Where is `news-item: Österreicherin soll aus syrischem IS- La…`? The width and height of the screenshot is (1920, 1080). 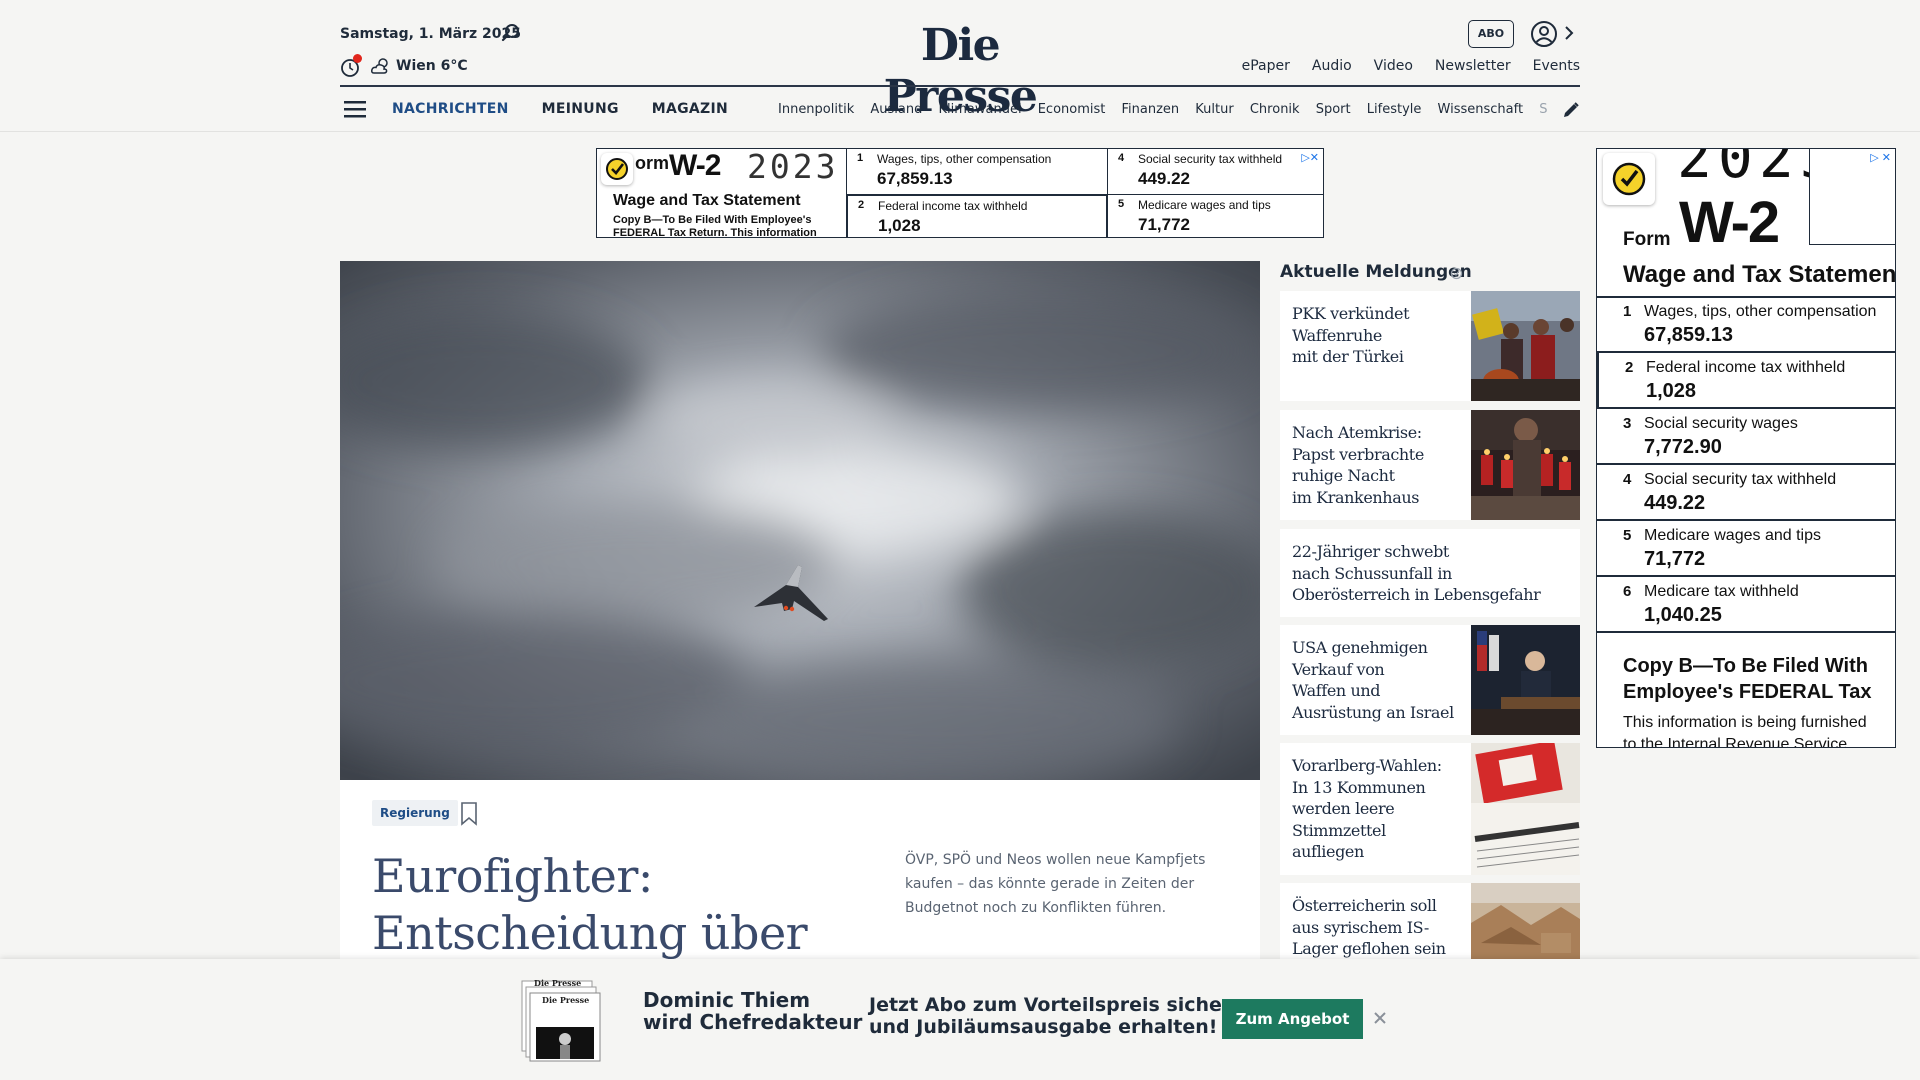
news-item: Österreicherin soll aus syrischem IS- La… is located at coordinates (1430, 921).